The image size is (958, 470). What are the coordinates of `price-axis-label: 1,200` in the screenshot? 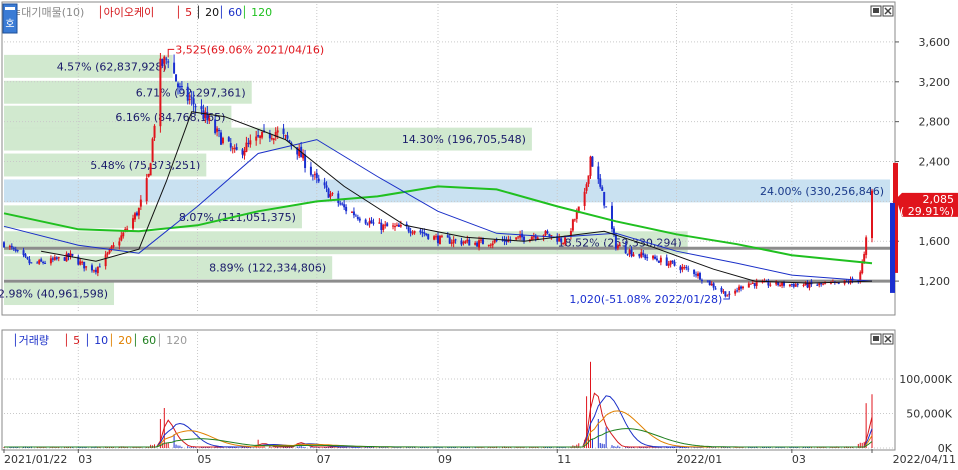 It's located at (935, 281).